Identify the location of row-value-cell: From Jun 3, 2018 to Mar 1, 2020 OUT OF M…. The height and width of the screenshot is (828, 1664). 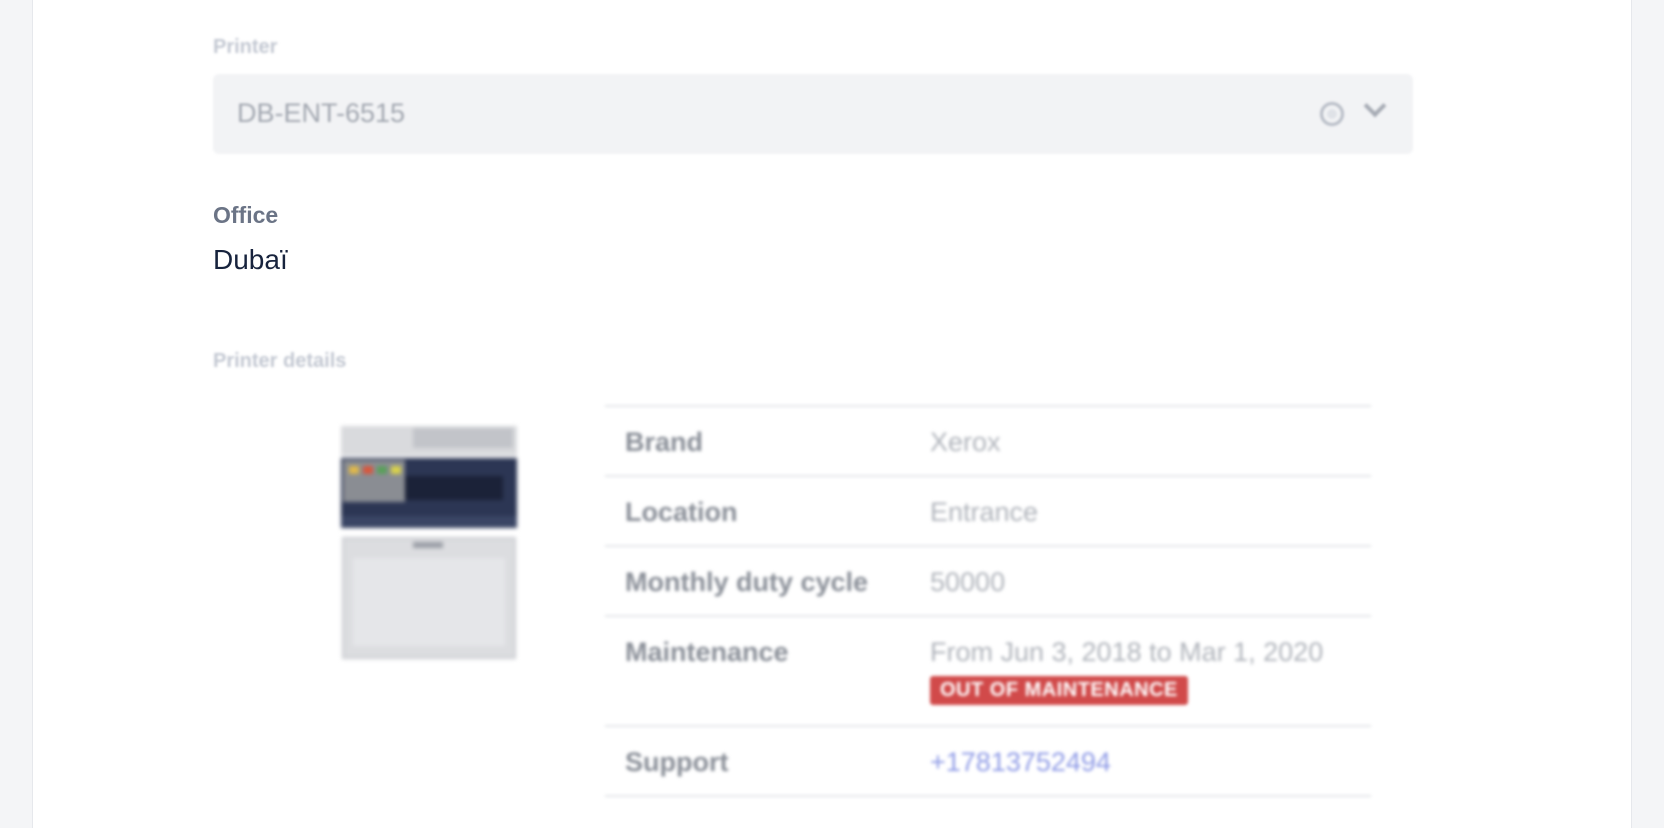
(1140, 670).